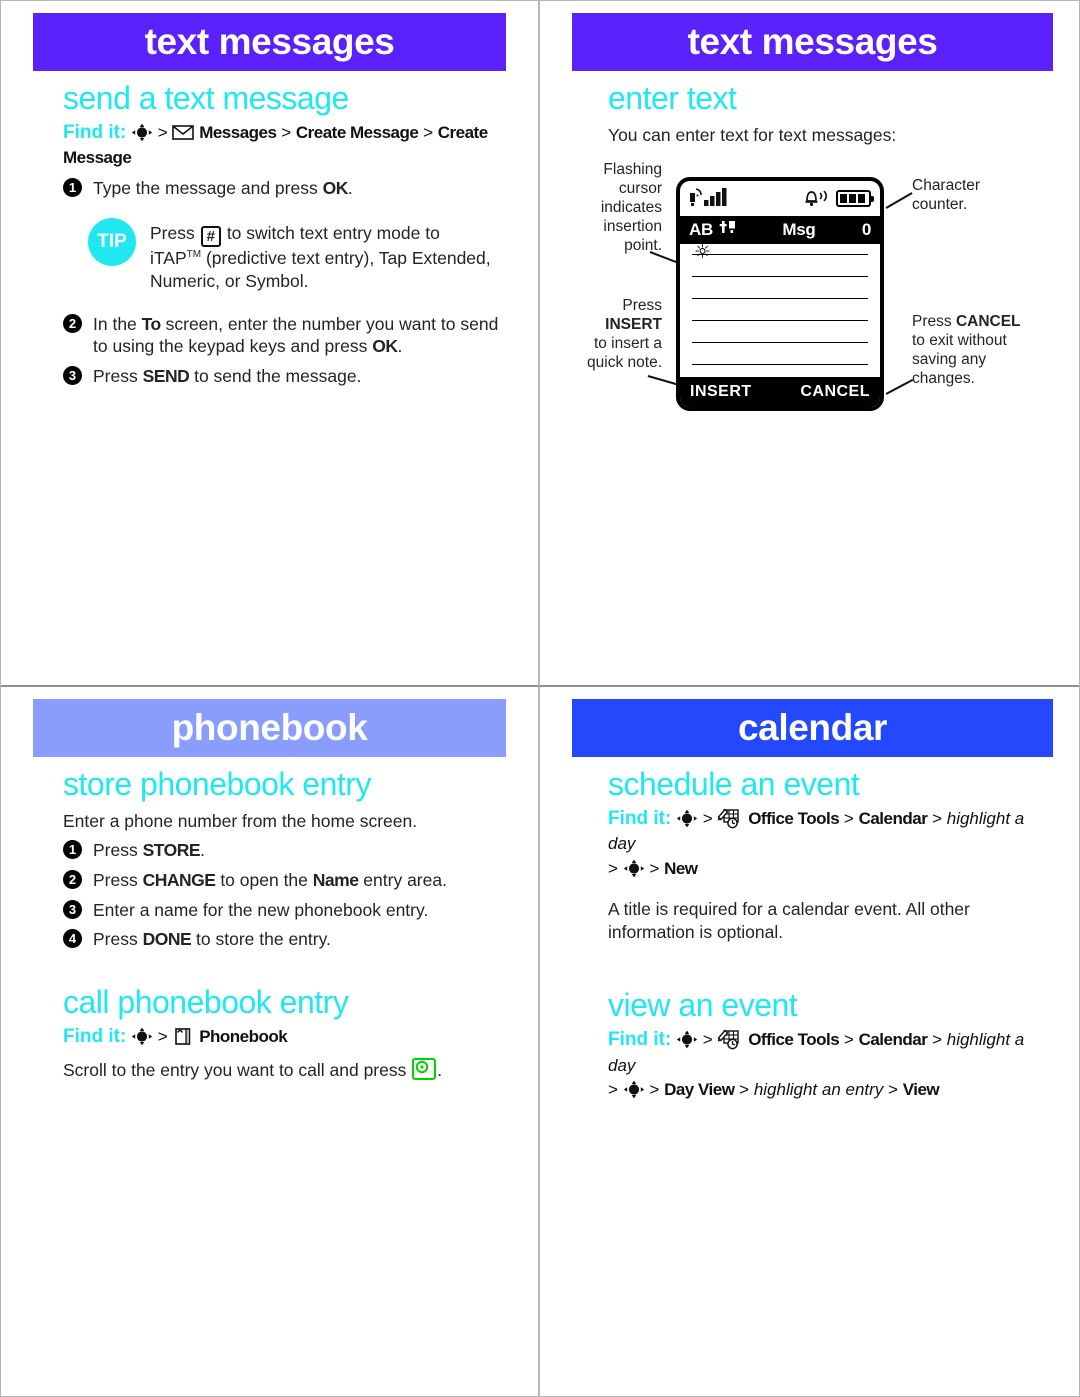 This screenshot has height=1397, width=1080. What do you see at coordinates (229, 280) in the screenshot?
I see `tip-line3: Numeric, or Symbol.` at bounding box center [229, 280].